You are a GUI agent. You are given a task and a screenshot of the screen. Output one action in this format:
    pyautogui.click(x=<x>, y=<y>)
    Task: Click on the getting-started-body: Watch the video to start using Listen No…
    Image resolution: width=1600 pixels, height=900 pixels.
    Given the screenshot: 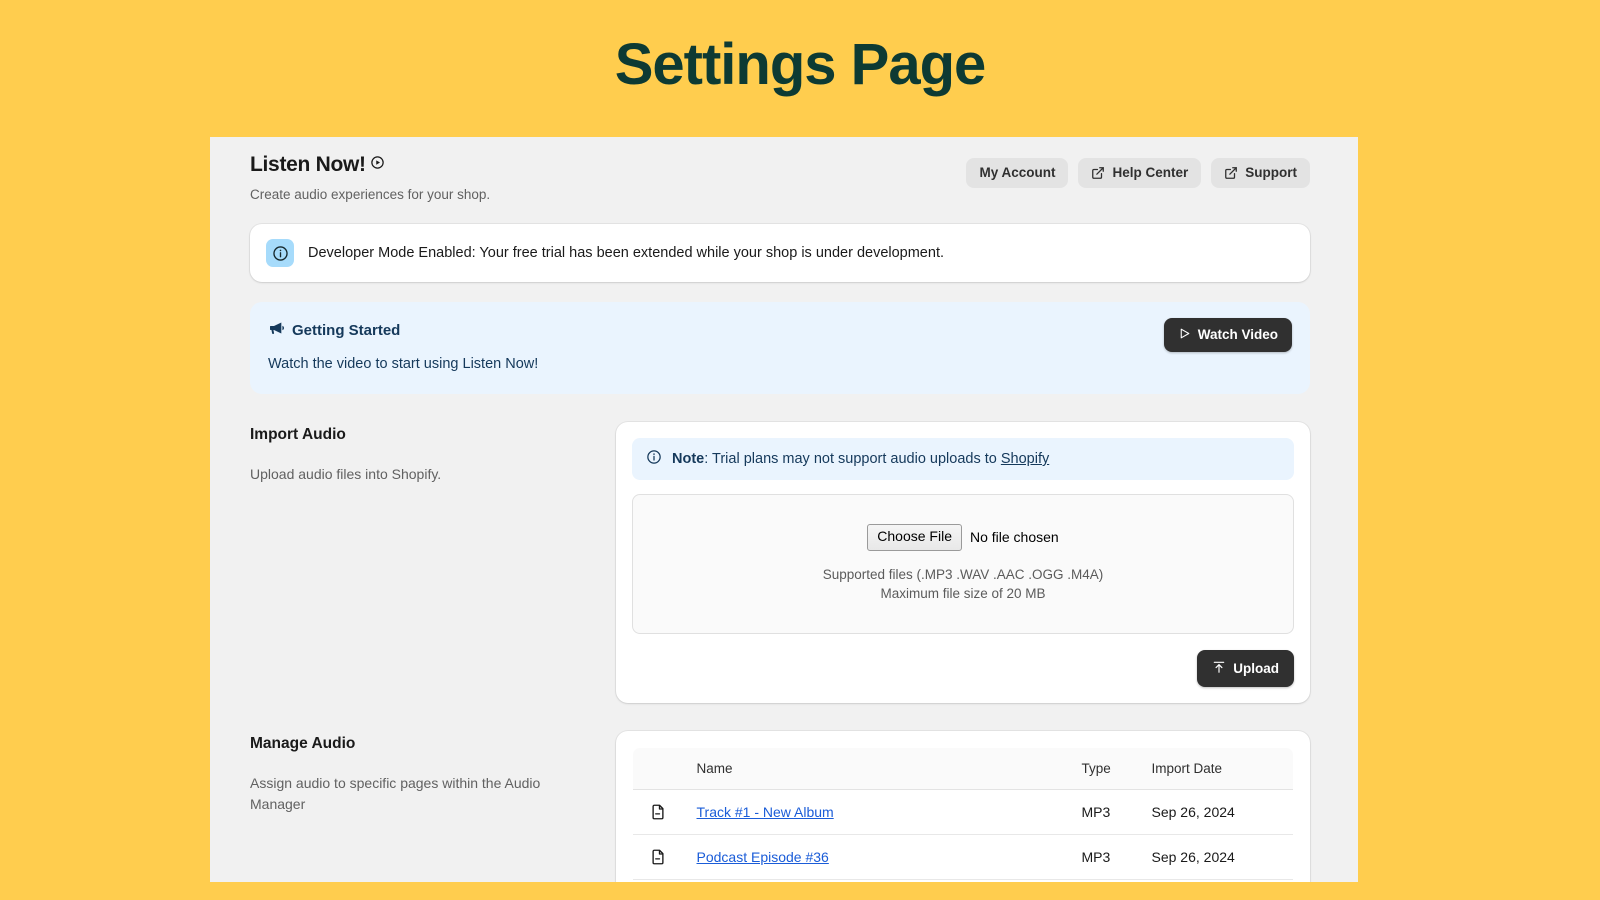 What is the action you would take?
    pyautogui.click(x=403, y=364)
    